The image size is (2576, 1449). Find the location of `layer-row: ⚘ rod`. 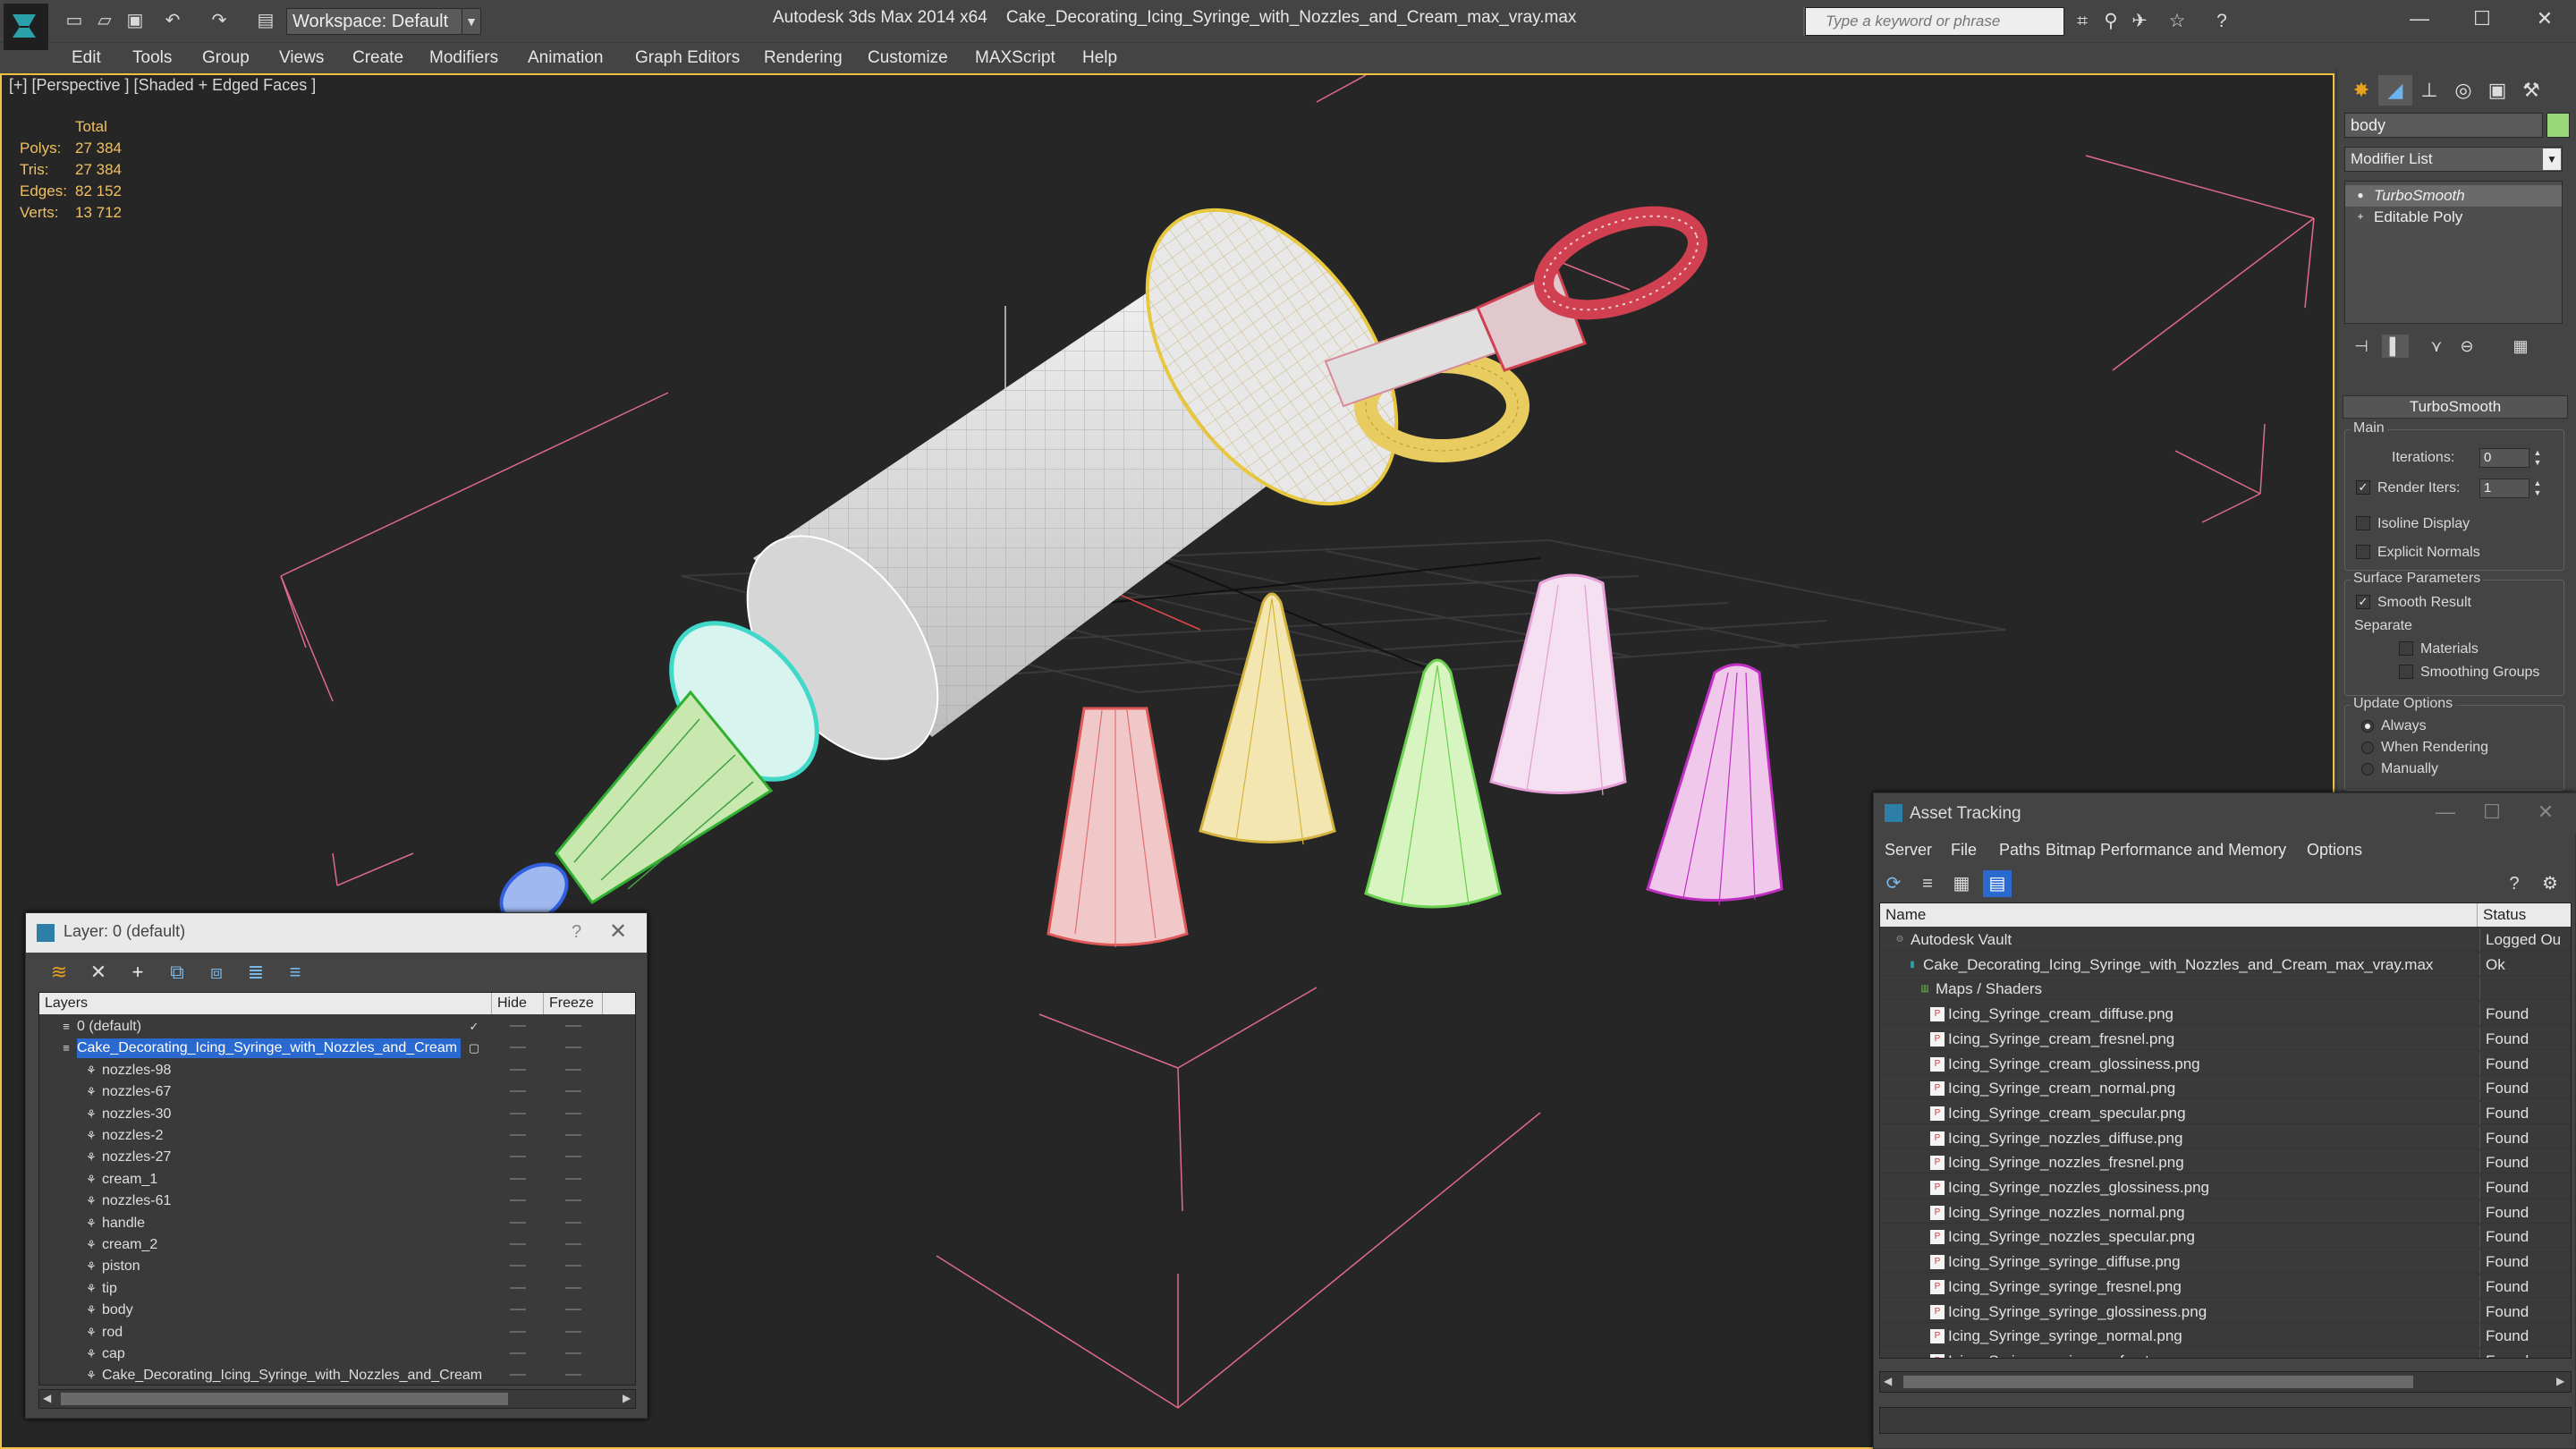

layer-row: ⚘ rod is located at coordinates (337, 1332).